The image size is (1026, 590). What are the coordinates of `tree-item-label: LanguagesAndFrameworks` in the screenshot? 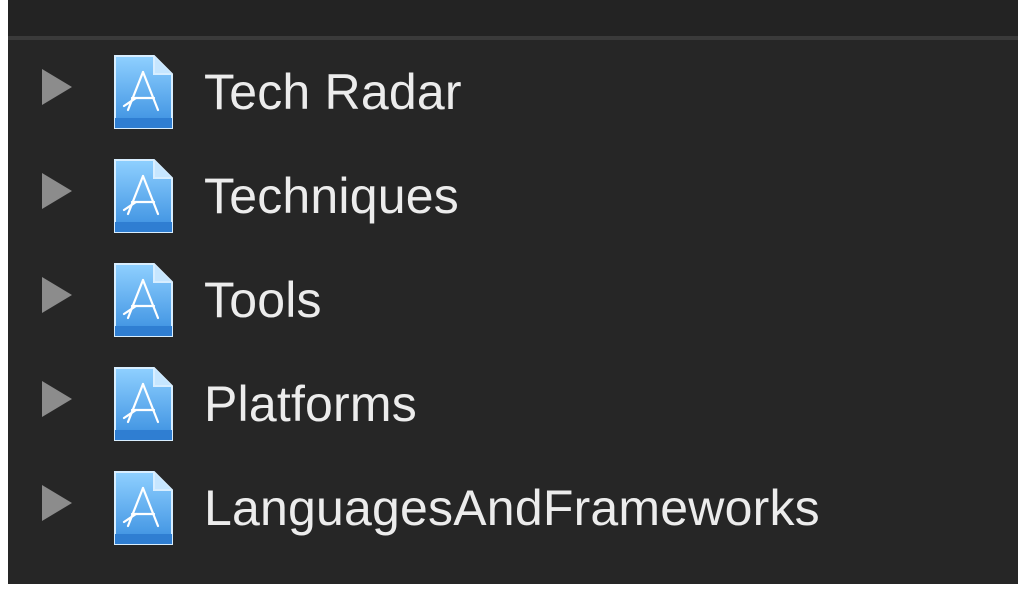 It's located at (512, 508).